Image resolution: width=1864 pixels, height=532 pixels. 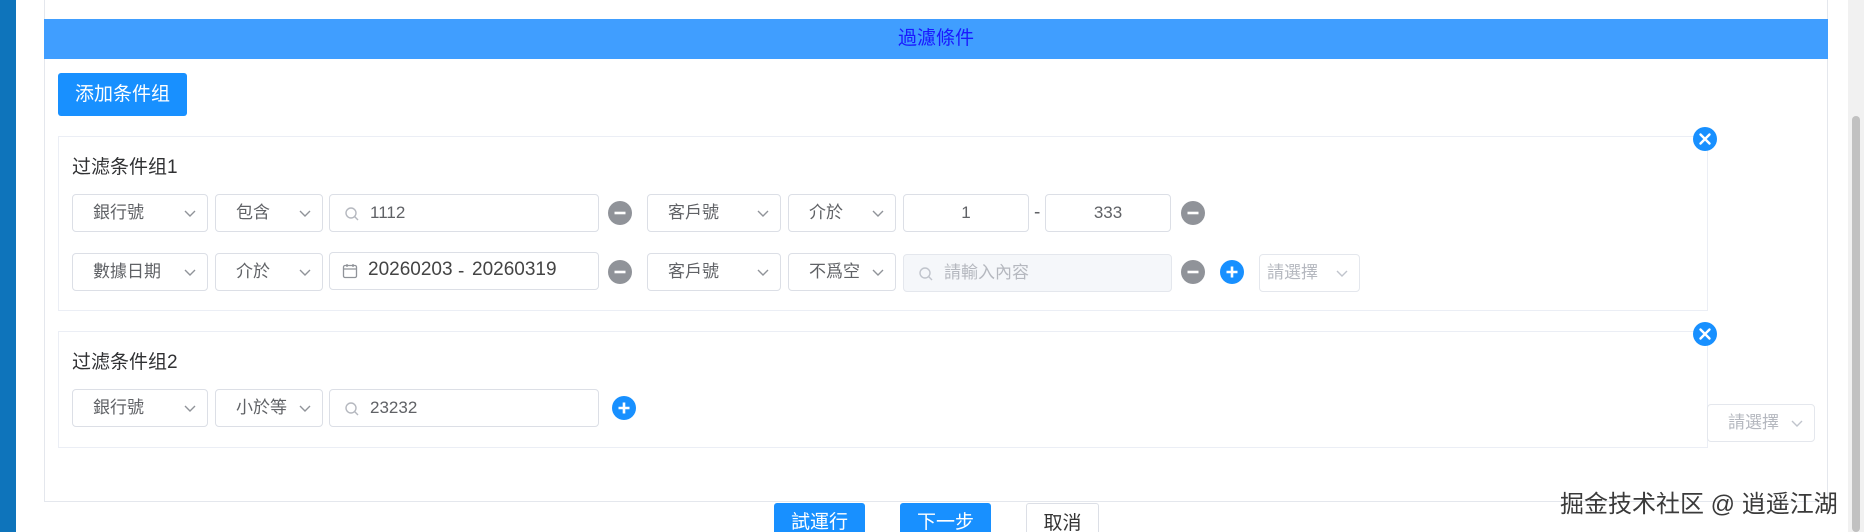 What do you see at coordinates (410, 270) in the screenshot?
I see `date-start: 20260203` at bounding box center [410, 270].